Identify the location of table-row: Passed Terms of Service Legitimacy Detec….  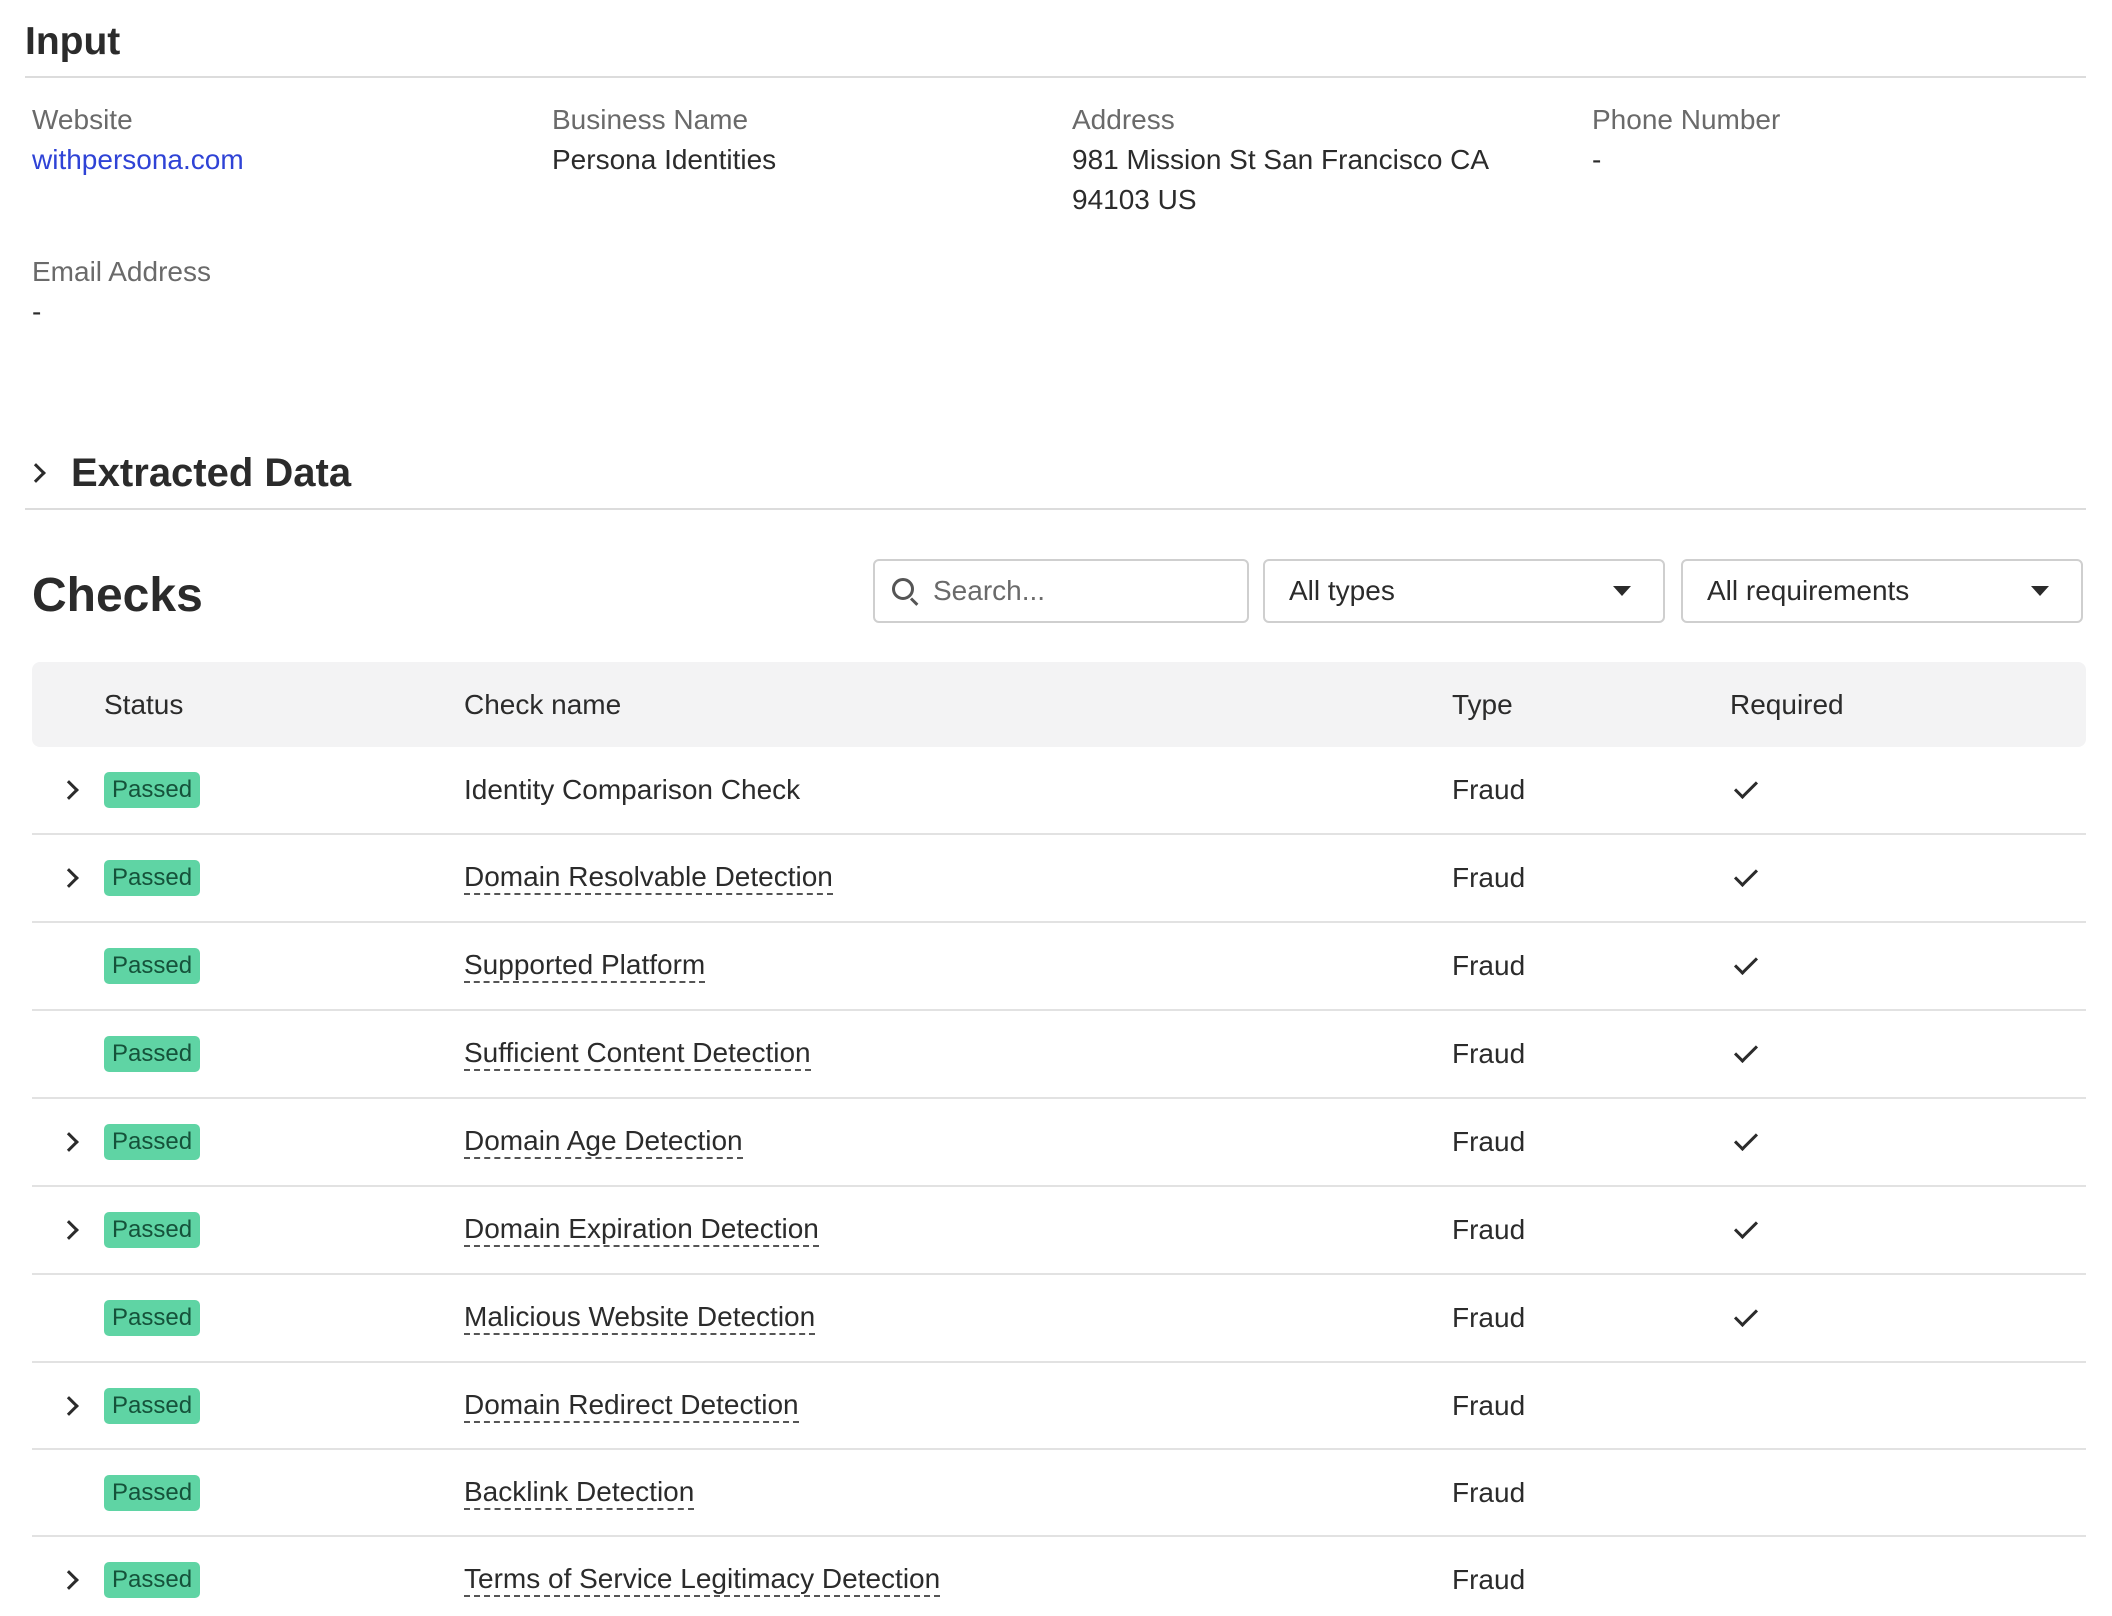
(1059, 1576).